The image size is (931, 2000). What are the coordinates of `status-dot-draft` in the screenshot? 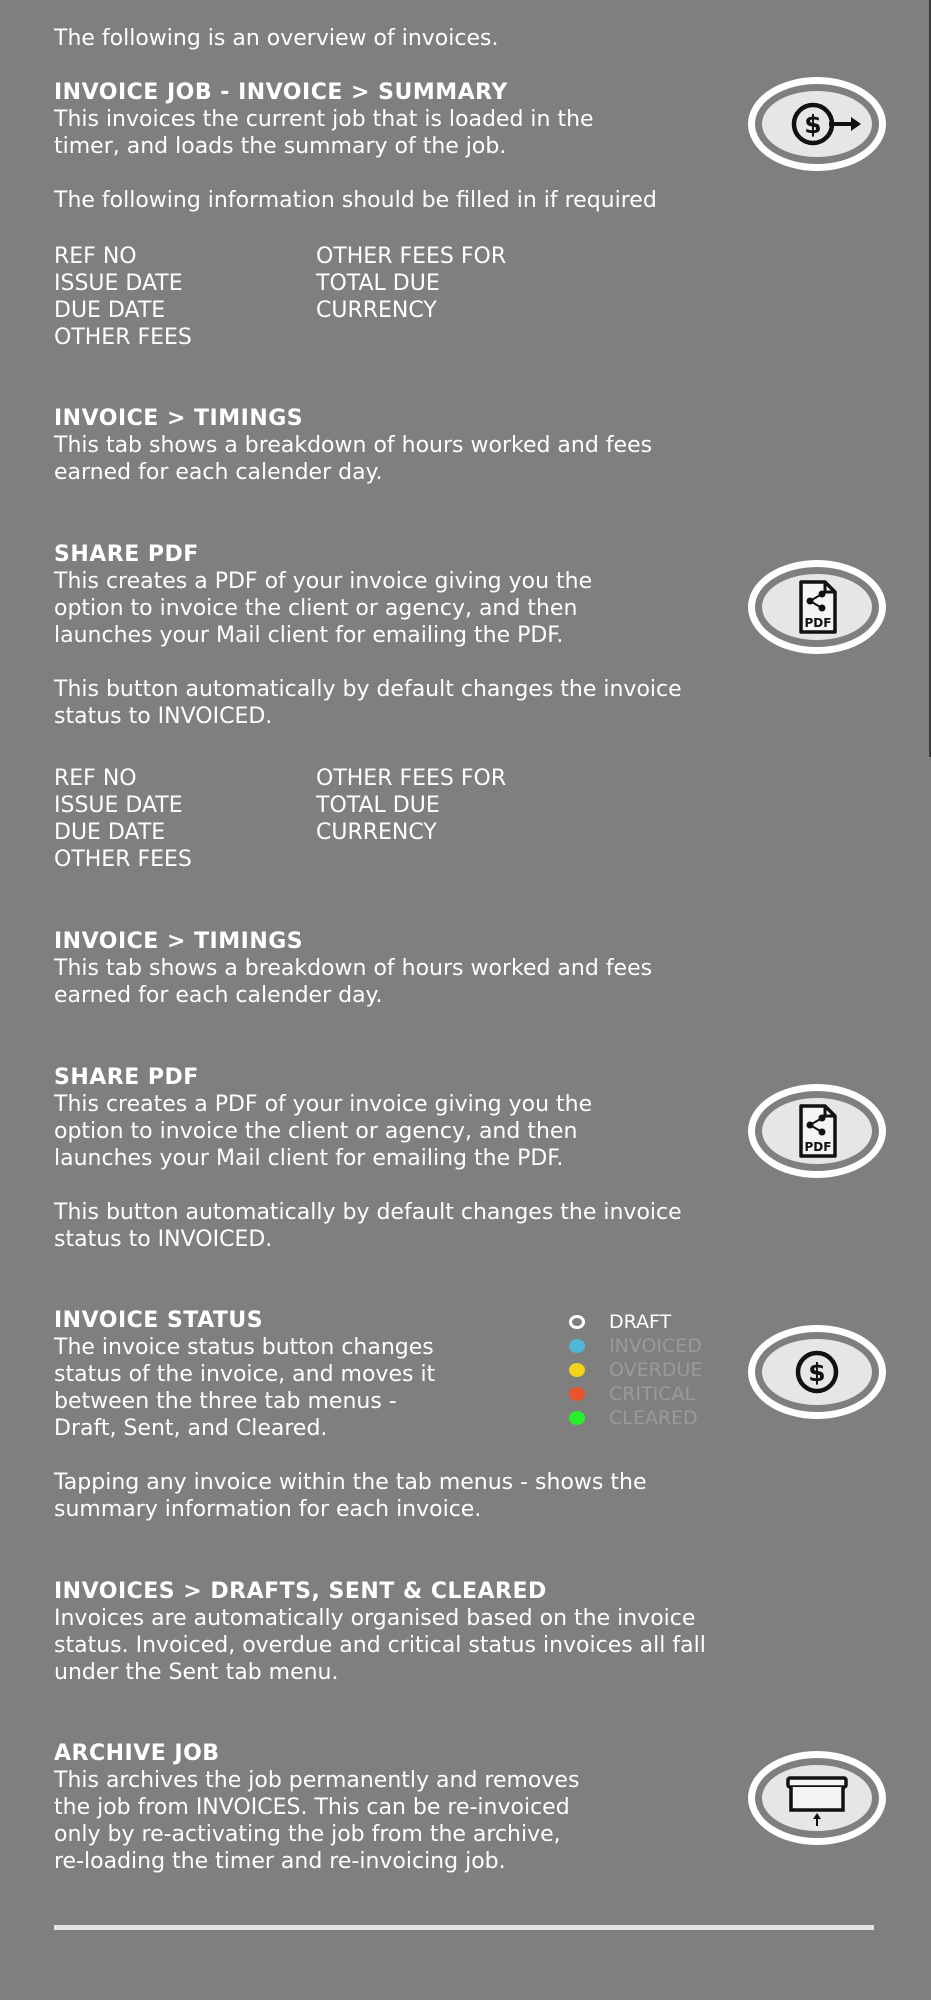 It's located at (577, 1322).